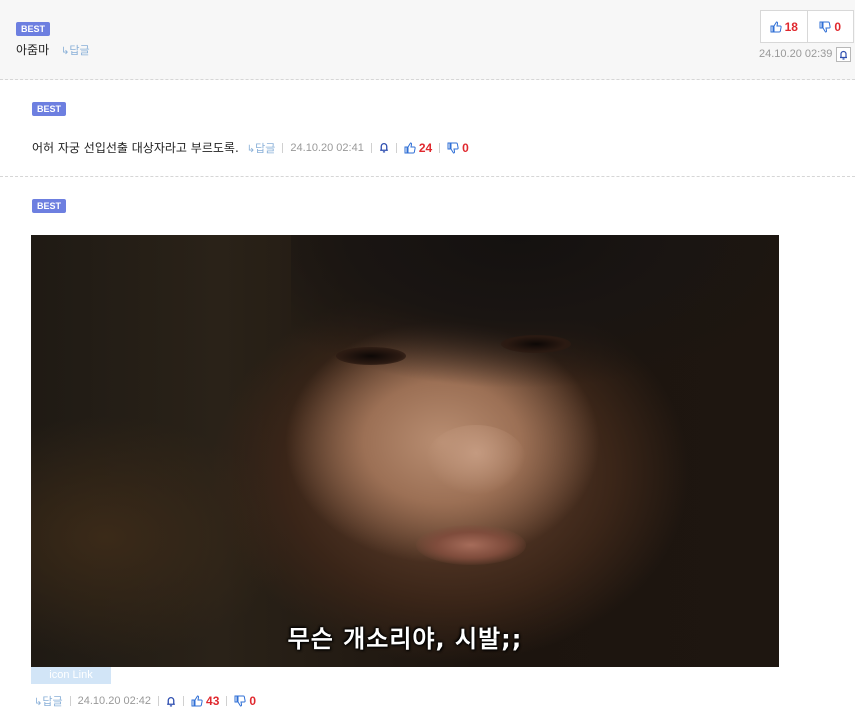 The width and height of the screenshot is (855, 726). I want to click on reply-arrow-icon: ↳, so click(251, 149).